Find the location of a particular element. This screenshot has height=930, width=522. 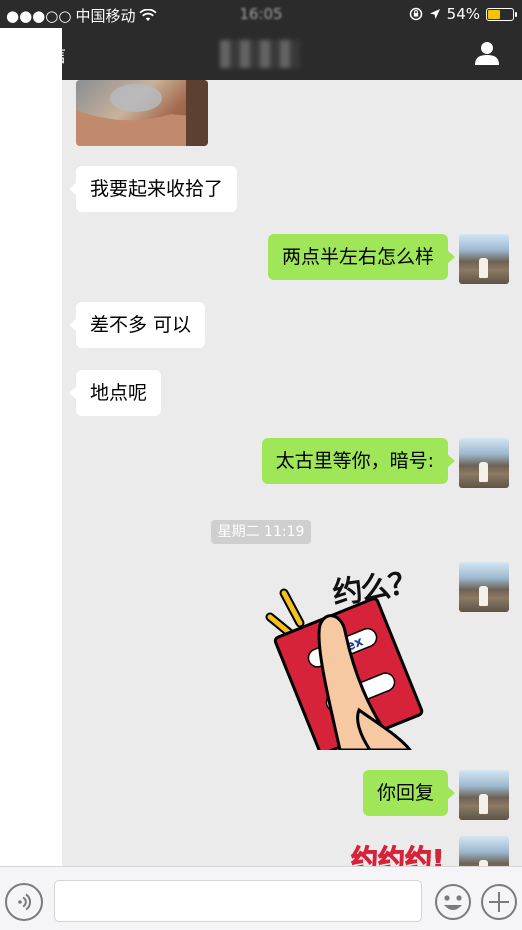

voice-input-button is located at coordinates (24, 902).